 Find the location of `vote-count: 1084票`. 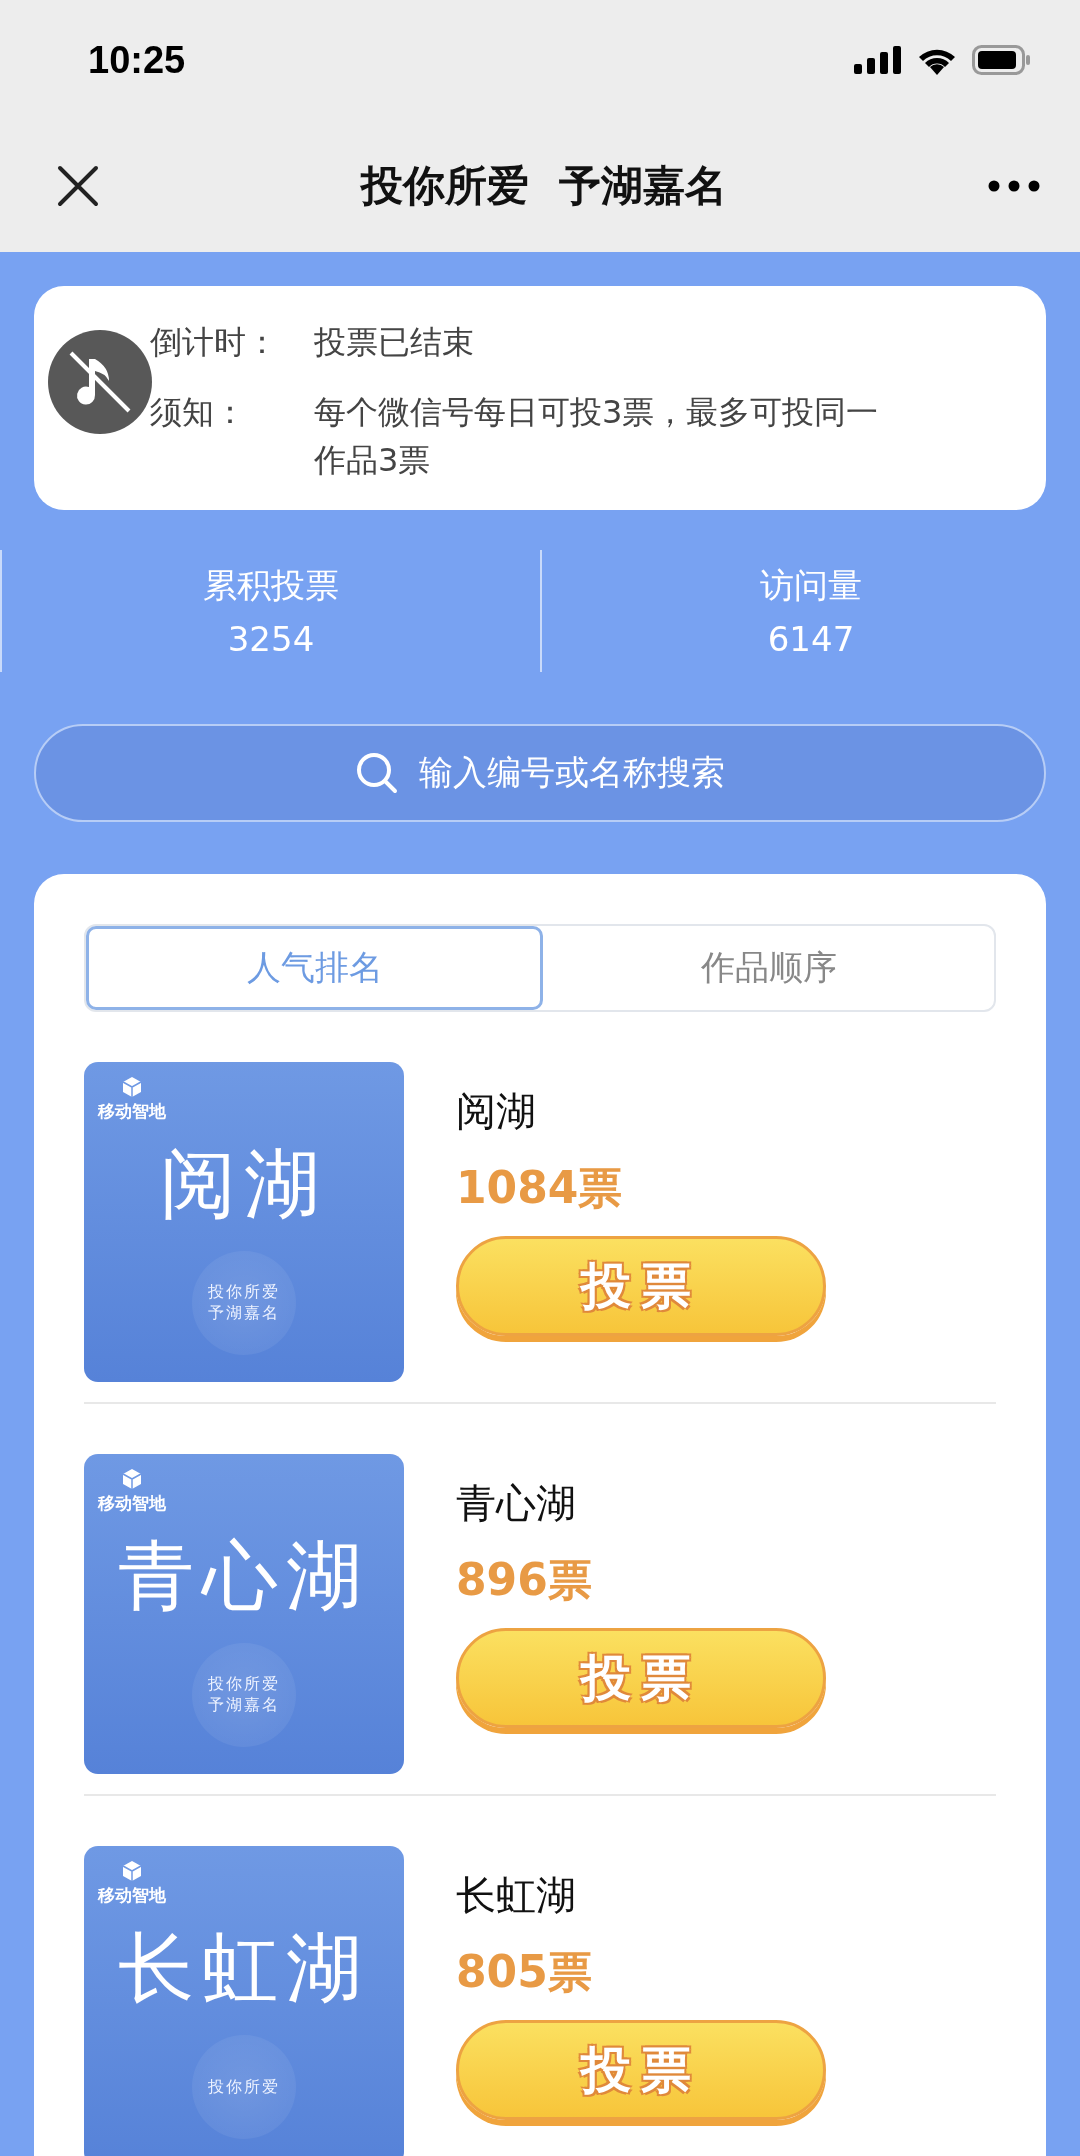

vote-count: 1084票 is located at coordinates (540, 1188).